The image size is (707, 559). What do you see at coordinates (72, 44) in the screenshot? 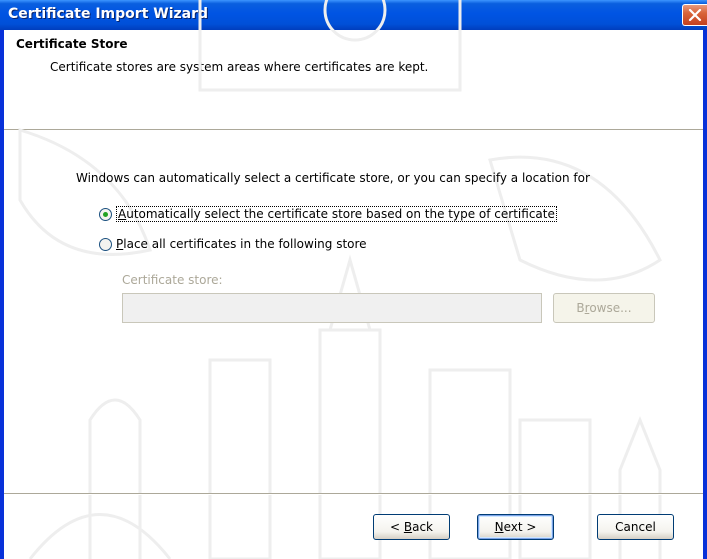
I see `page-title: Certificate Store` at bounding box center [72, 44].